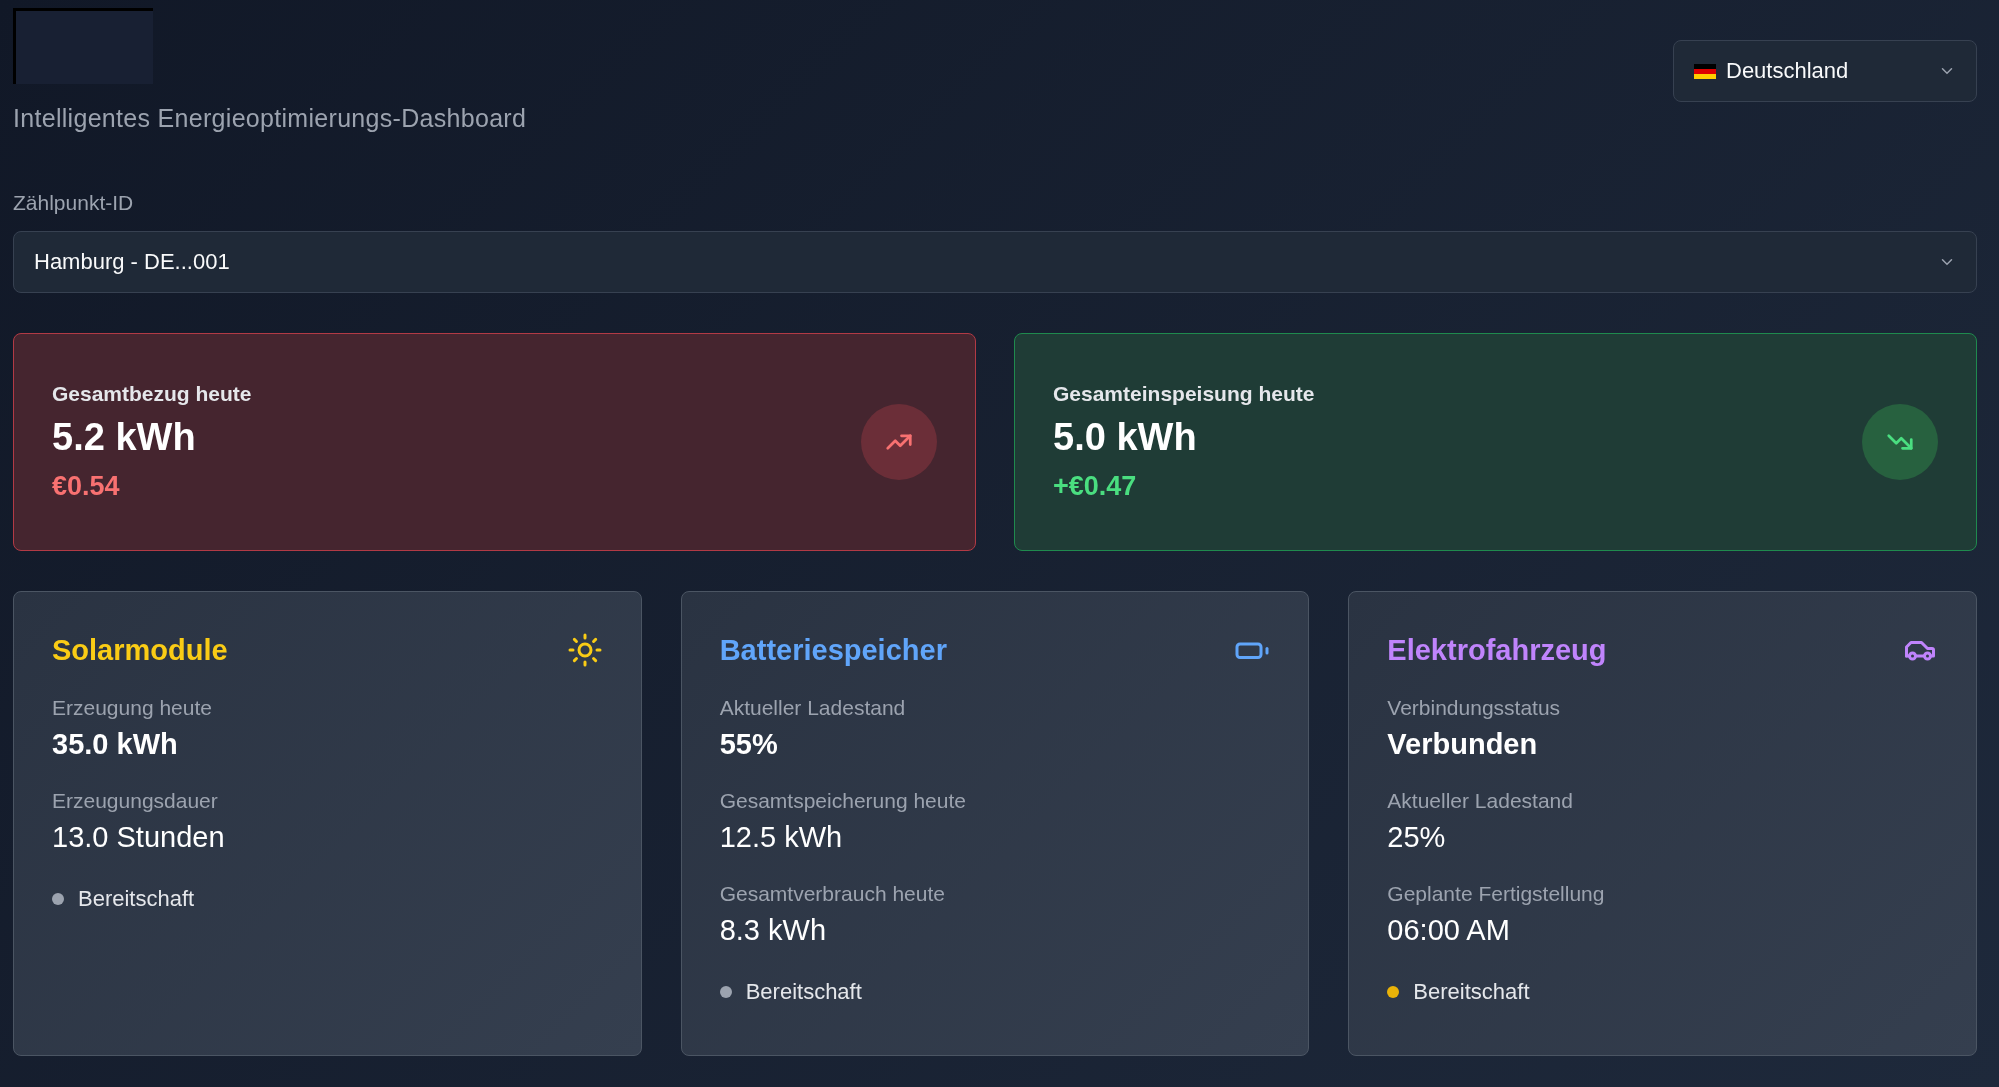 This screenshot has width=1999, height=1087. Describe the element at coordinates (749, 744) in the screenshot. I see `metric-value: 55%` at that location.